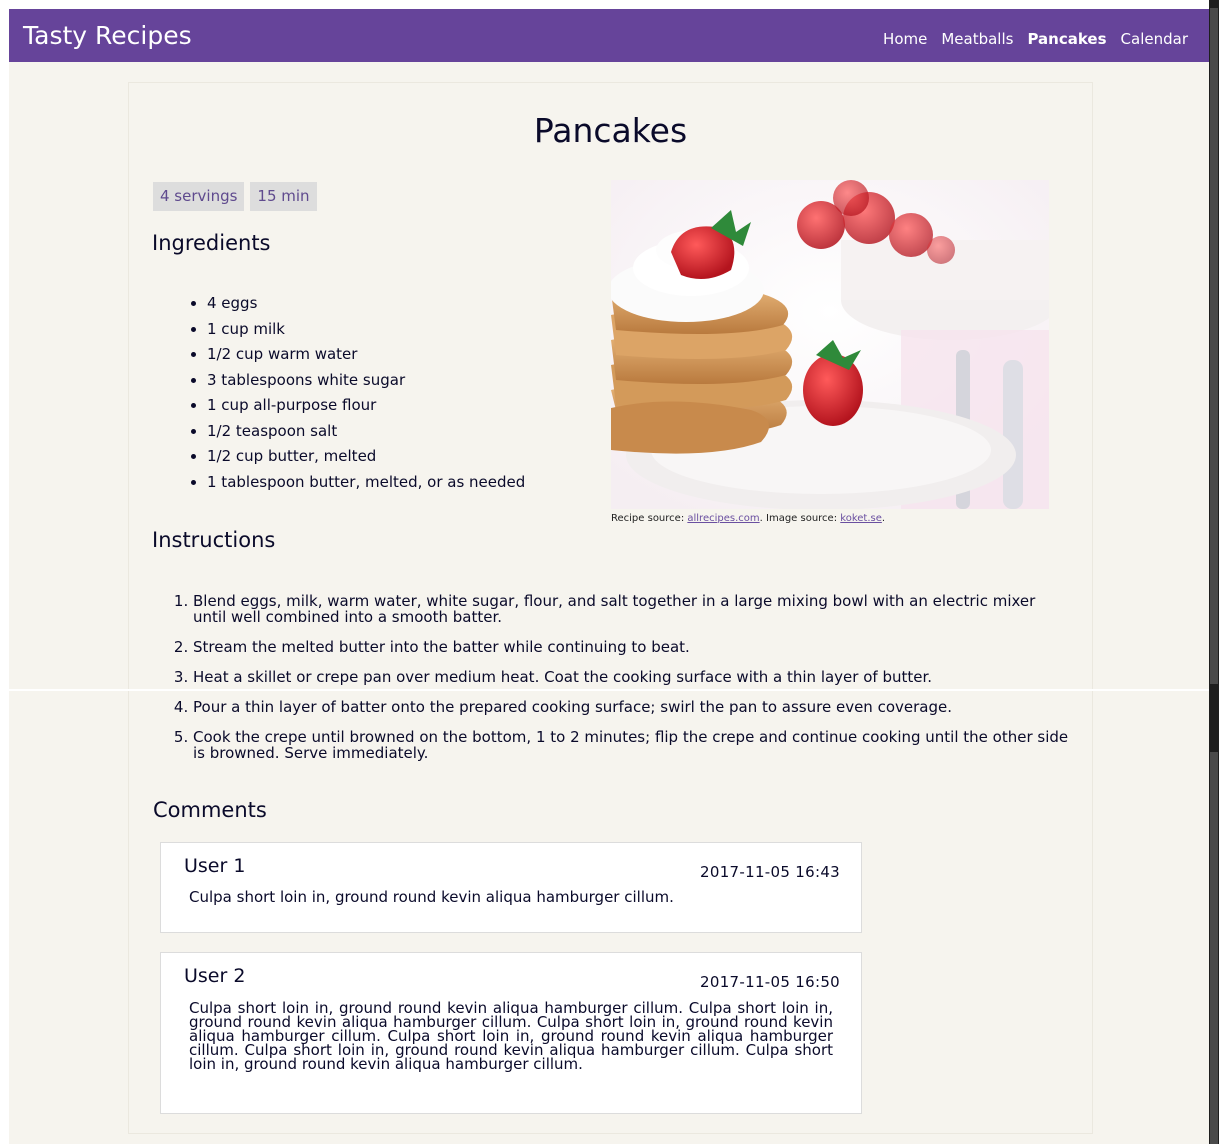 The height and width of the screenshot is (1144, 1219). I want to click on nav-pancakes-link: Pancakes, so click(1066, 39).